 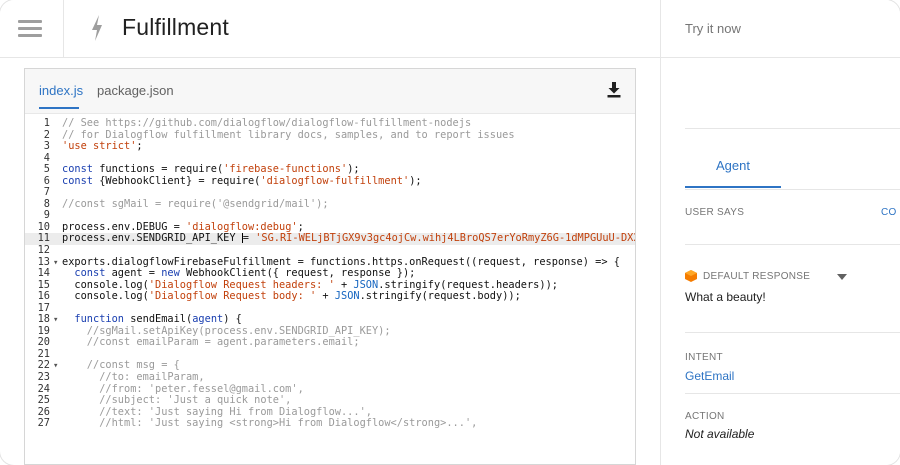 I want to click on code-token: agent, so click(x=208, y=319).